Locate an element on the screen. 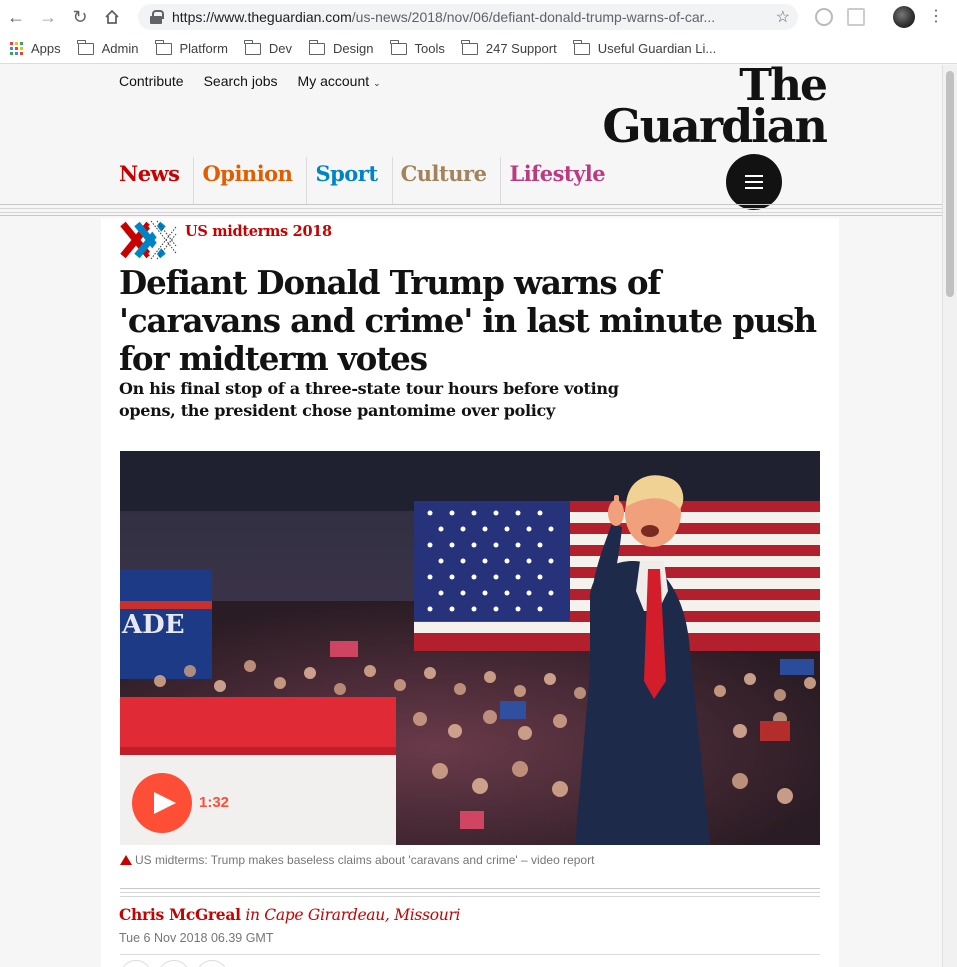 This screenshot has width=957, height=967. contribute-link: Contribute is located at coordinates (151, 81).